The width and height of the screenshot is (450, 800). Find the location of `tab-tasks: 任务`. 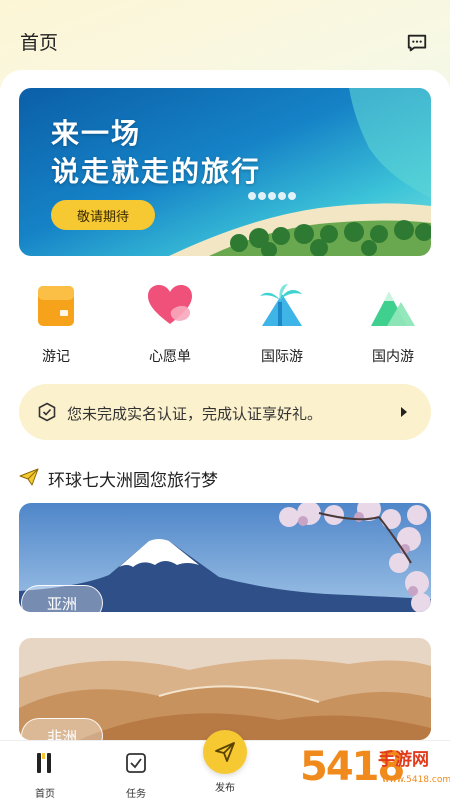

tab-tasks: 任务 is located at coordinates (136, 775).